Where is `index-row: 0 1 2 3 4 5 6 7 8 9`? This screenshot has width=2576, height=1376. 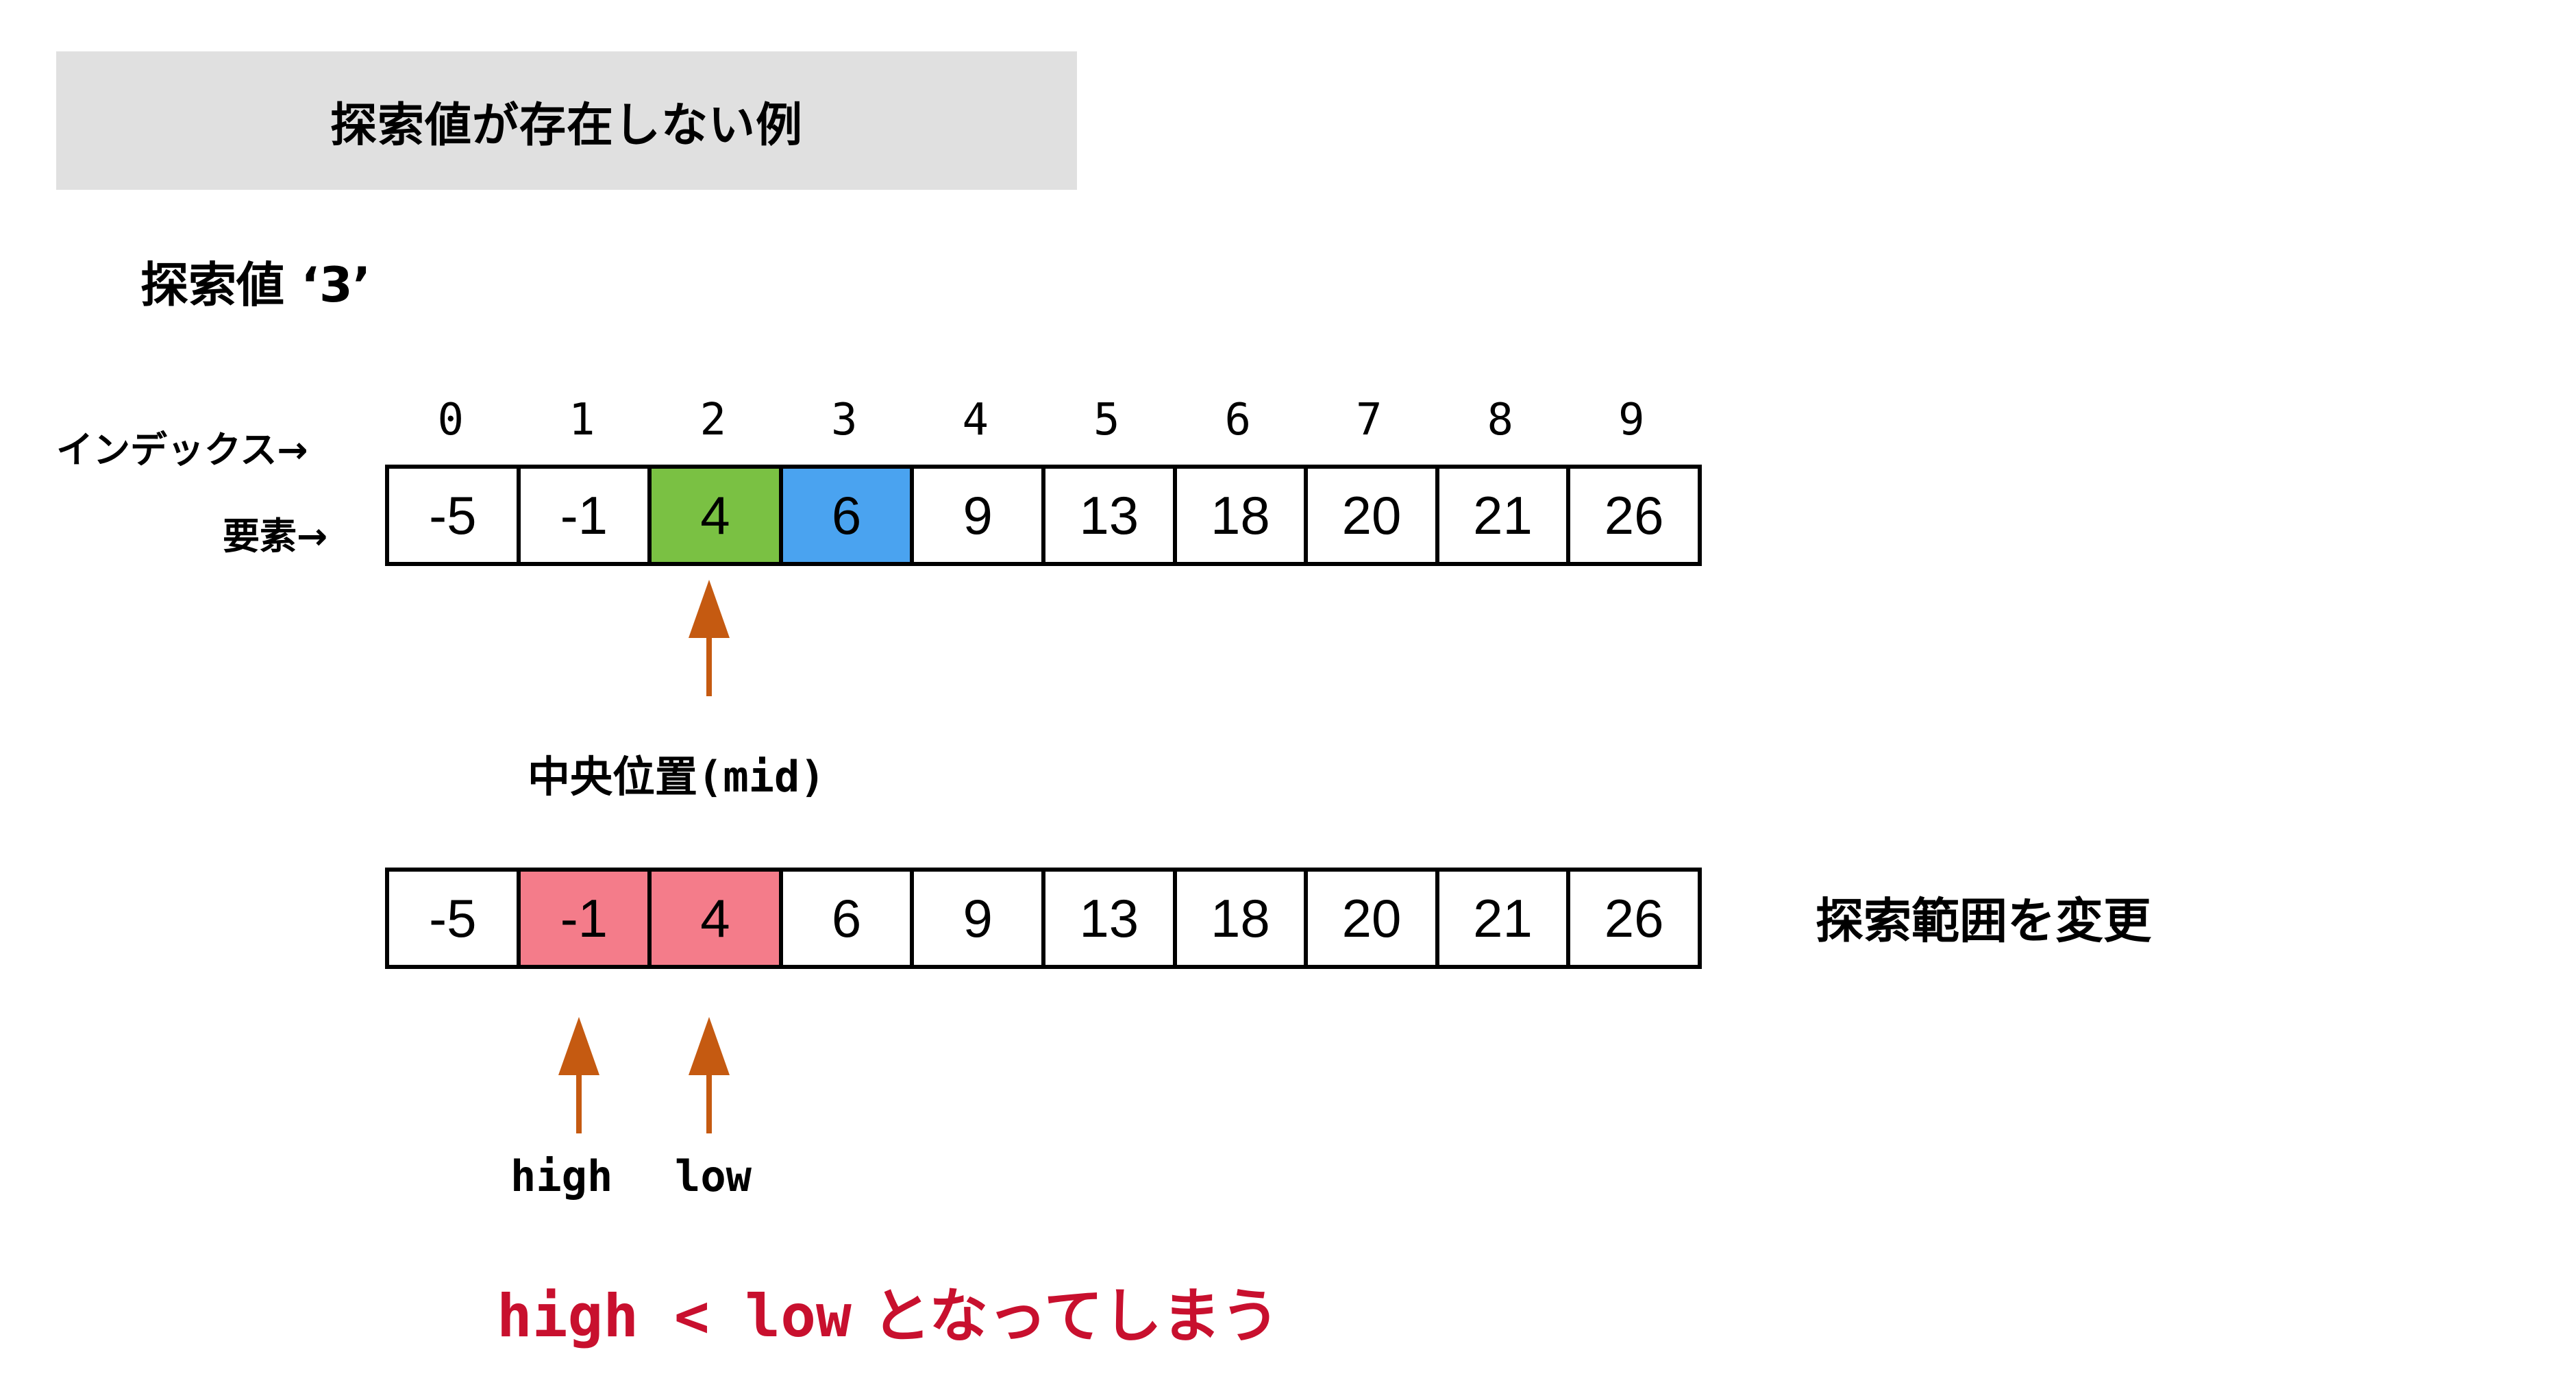 index-row: 0 1 2 3 4 5 6 7 8 9 is located at coordinates (1041, 420).